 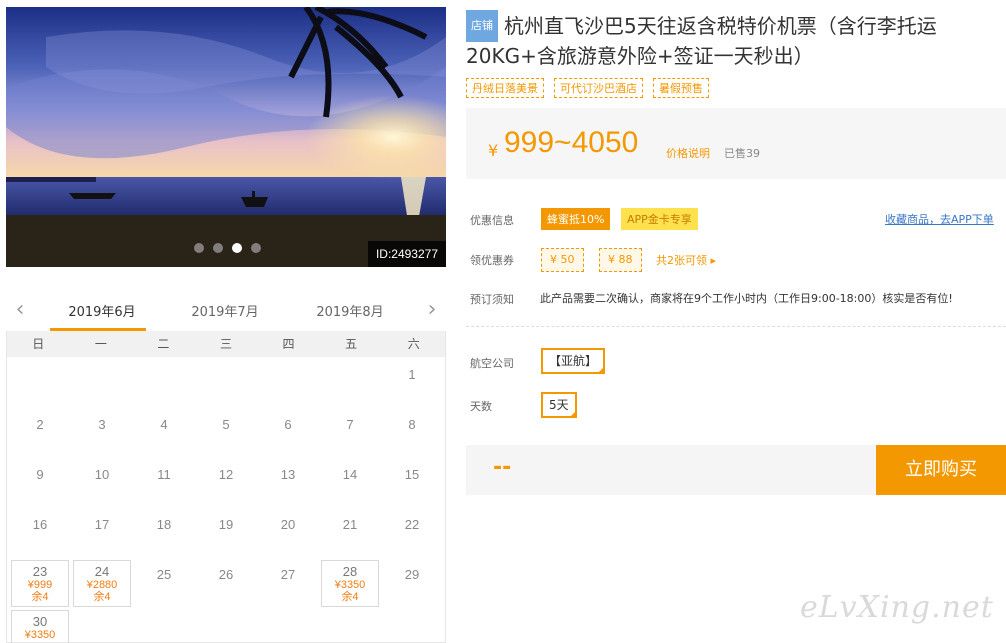 I want to click on day-number: 24, so click(x=102, y=571).